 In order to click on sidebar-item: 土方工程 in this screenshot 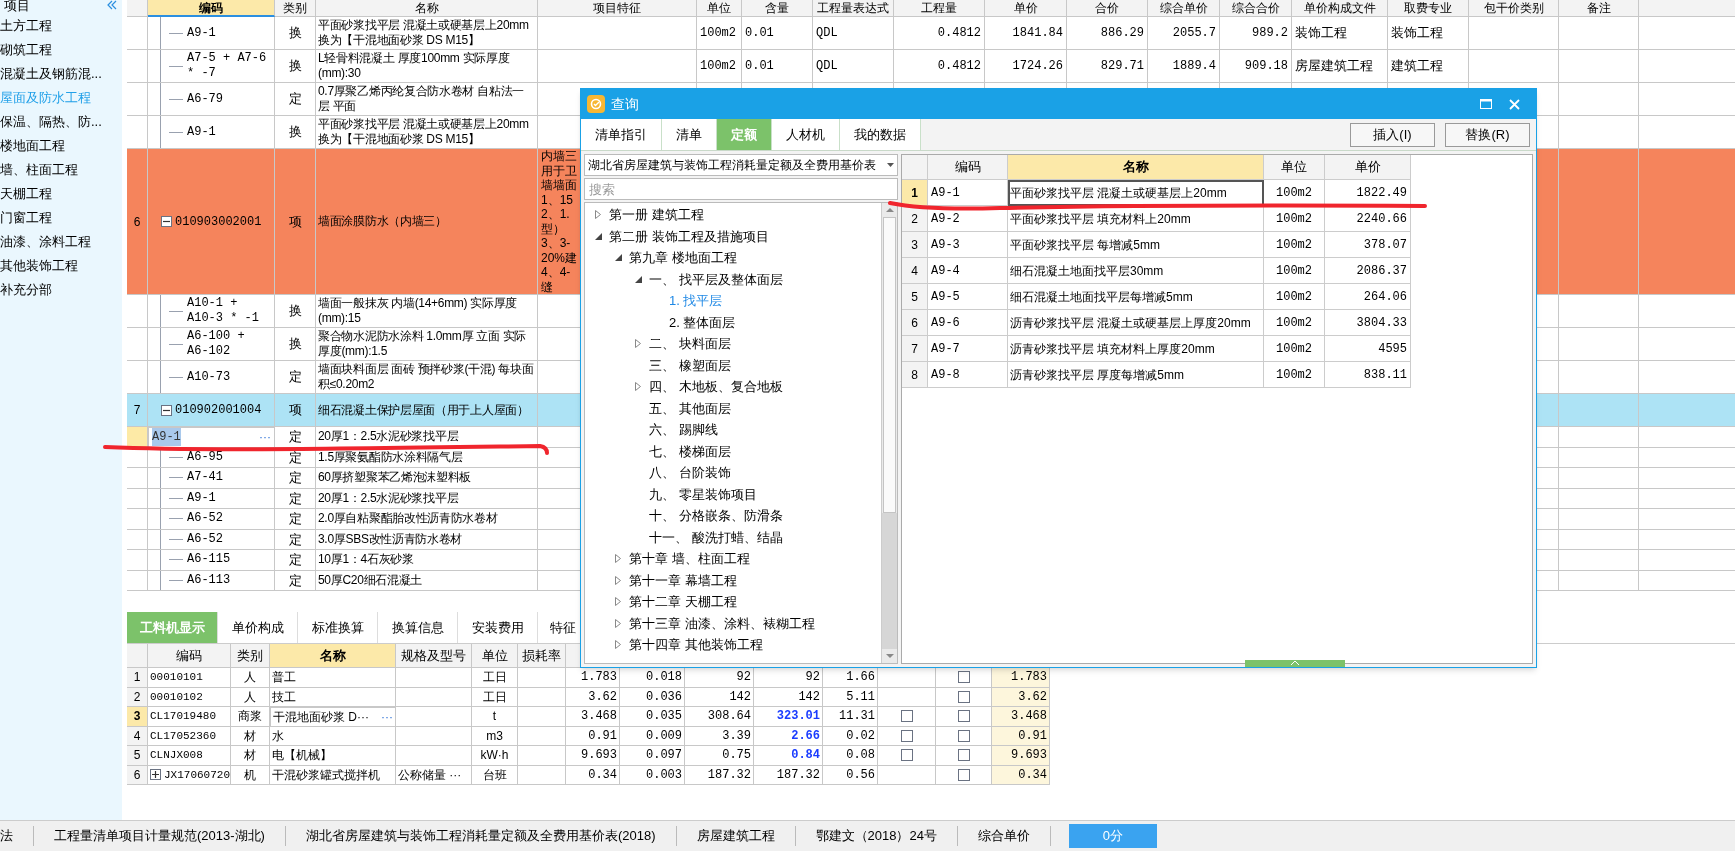, I will do `click(61, 26)`.